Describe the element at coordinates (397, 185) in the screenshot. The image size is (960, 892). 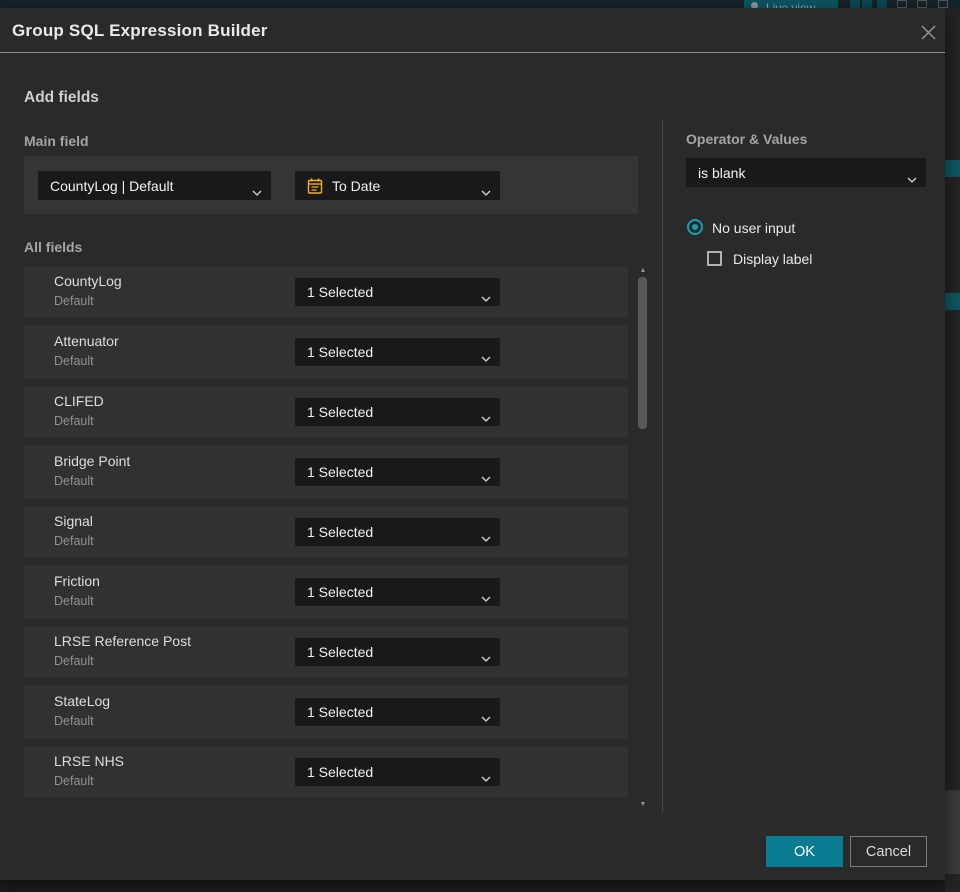
I see `main-field-type-select: To Date` at that location.